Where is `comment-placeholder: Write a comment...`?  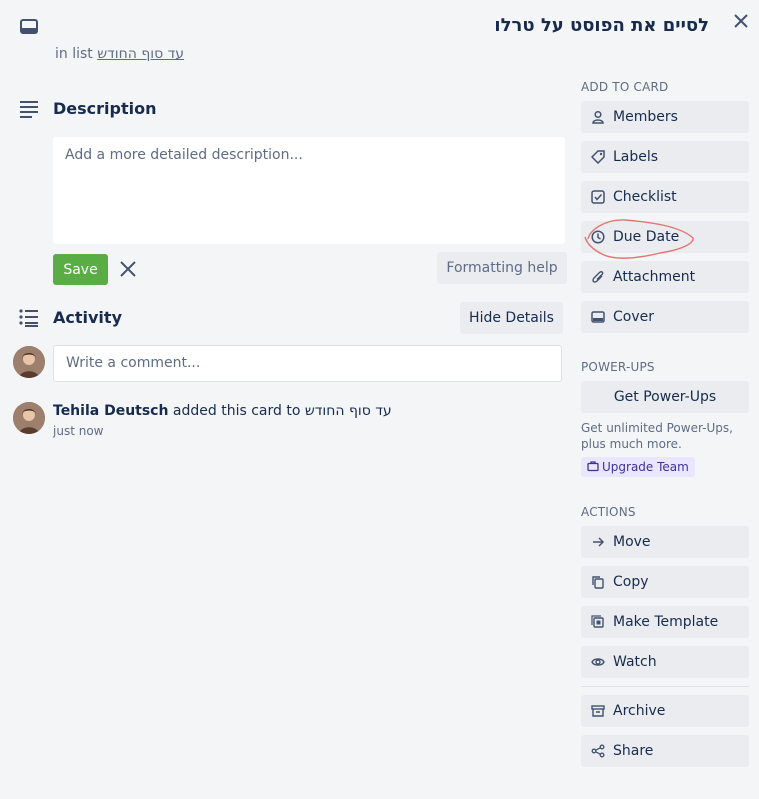
comment-placeholder: Write a comment... is located at coordinates (133, 363).